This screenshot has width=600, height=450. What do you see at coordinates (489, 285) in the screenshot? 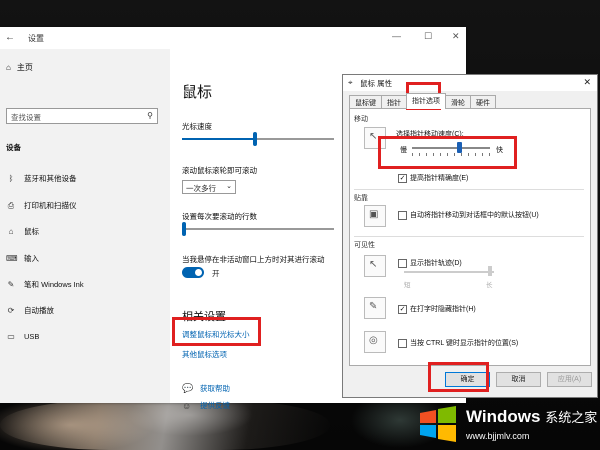
I see `long-label: 长` at bounding box center [489, 285].